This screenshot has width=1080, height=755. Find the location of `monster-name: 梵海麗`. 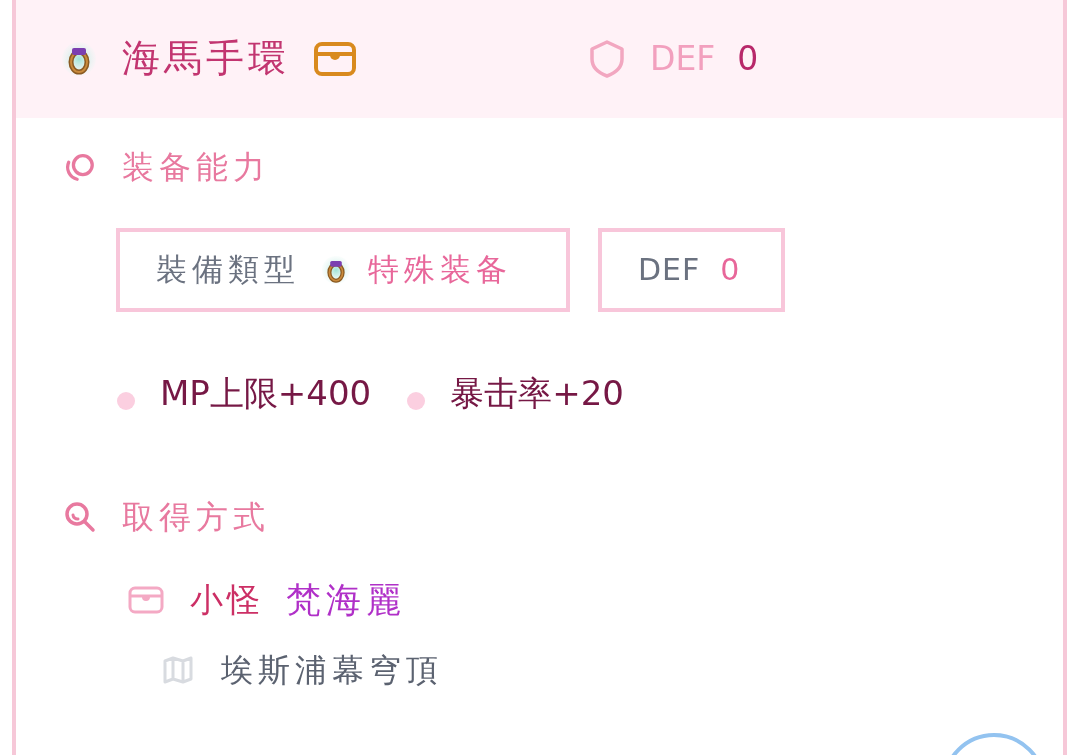

monster-name: 梵海麗 is located at coordinates (346, 600).